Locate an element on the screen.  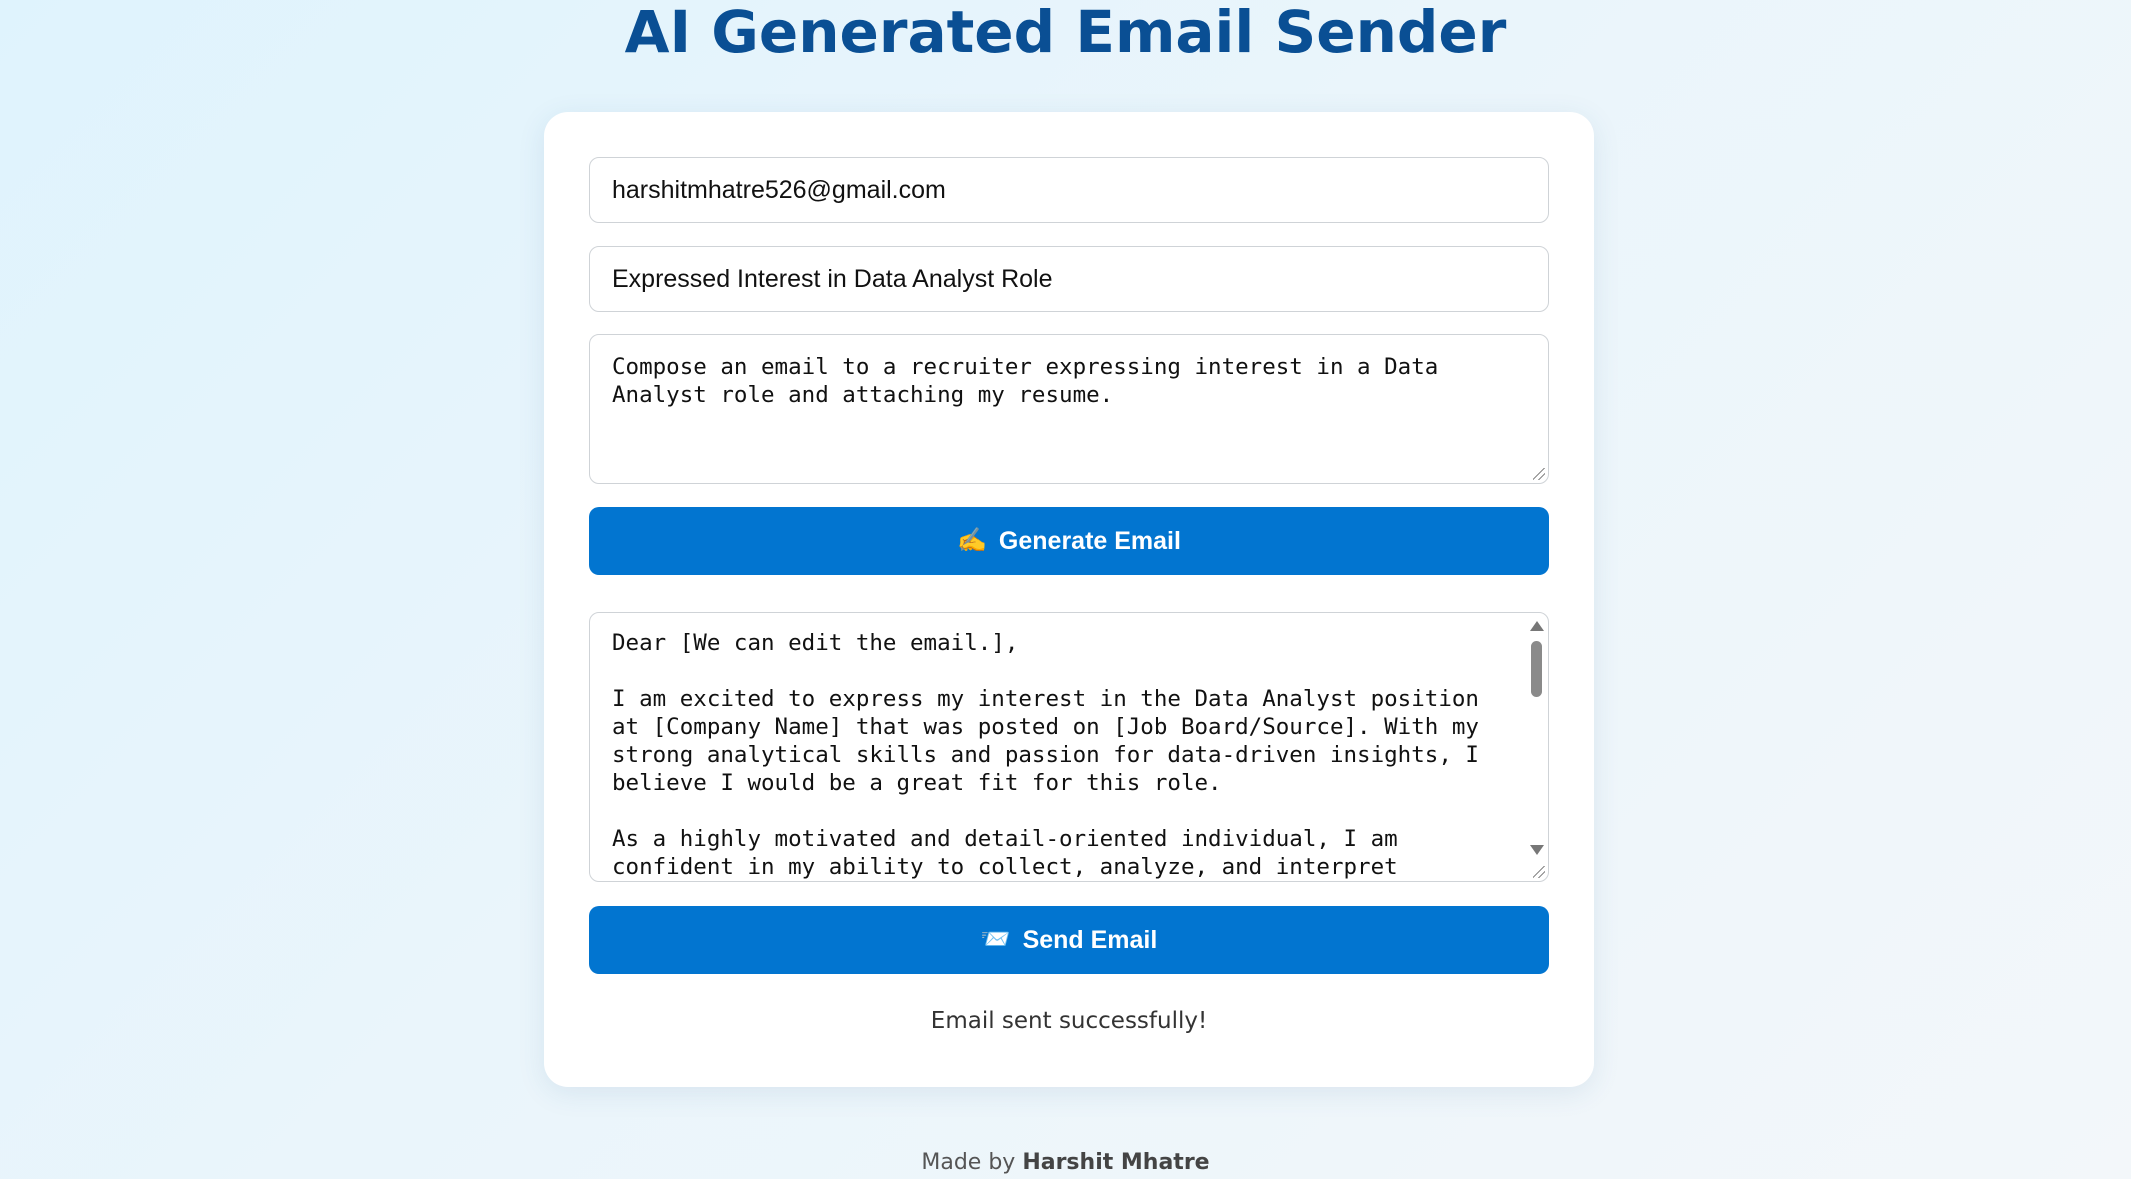
generate-email-button: ✍️ Generate Email is located at coordinates (1069, 541).